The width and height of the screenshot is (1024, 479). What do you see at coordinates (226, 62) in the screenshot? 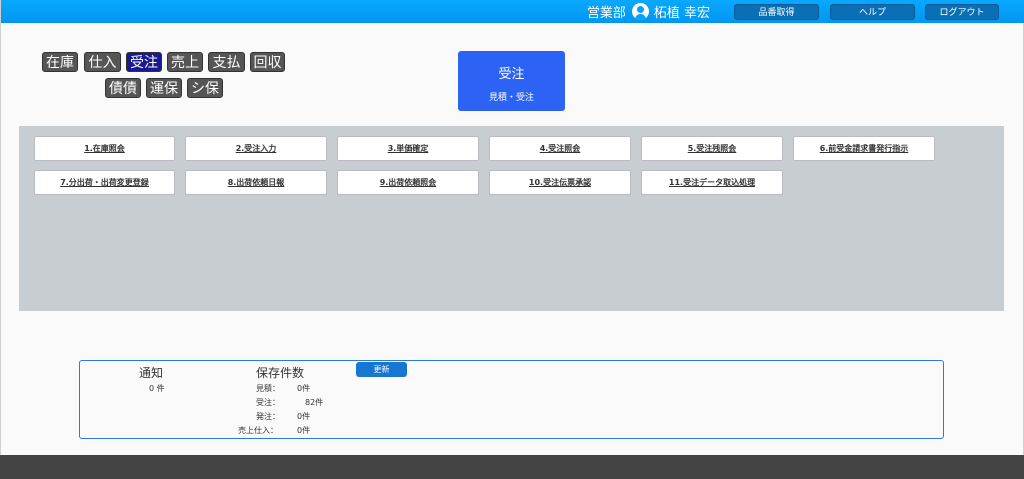
I see `category-payment: 支払` at bounding box center [226, 62].